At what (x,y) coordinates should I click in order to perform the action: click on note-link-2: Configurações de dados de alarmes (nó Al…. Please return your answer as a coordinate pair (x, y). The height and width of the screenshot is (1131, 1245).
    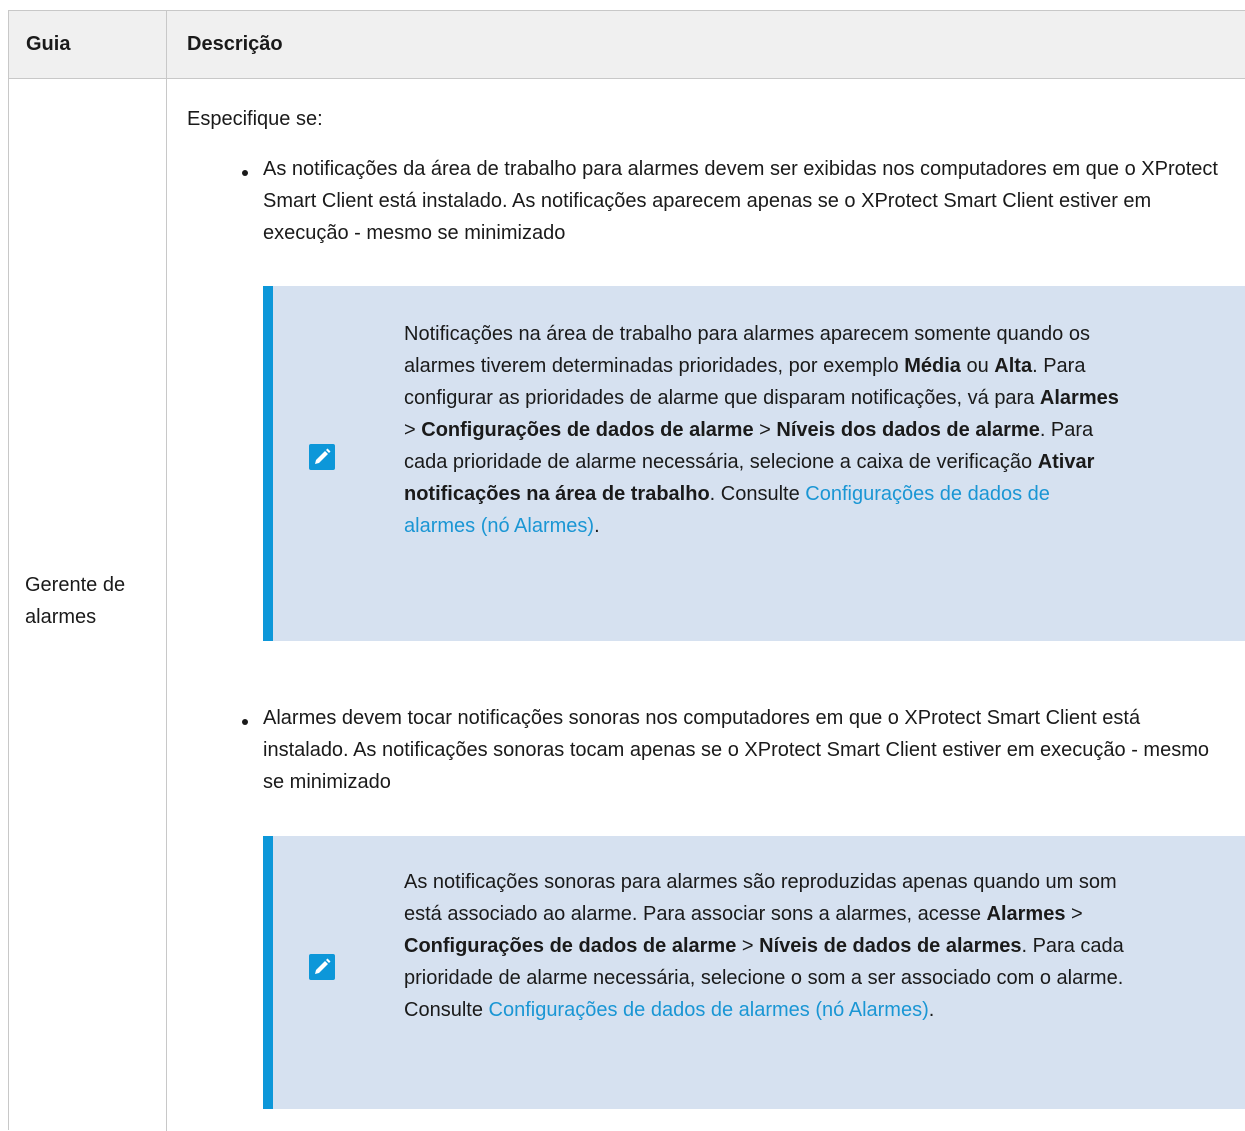
    Looking at the image, I should click on (709, 1010).